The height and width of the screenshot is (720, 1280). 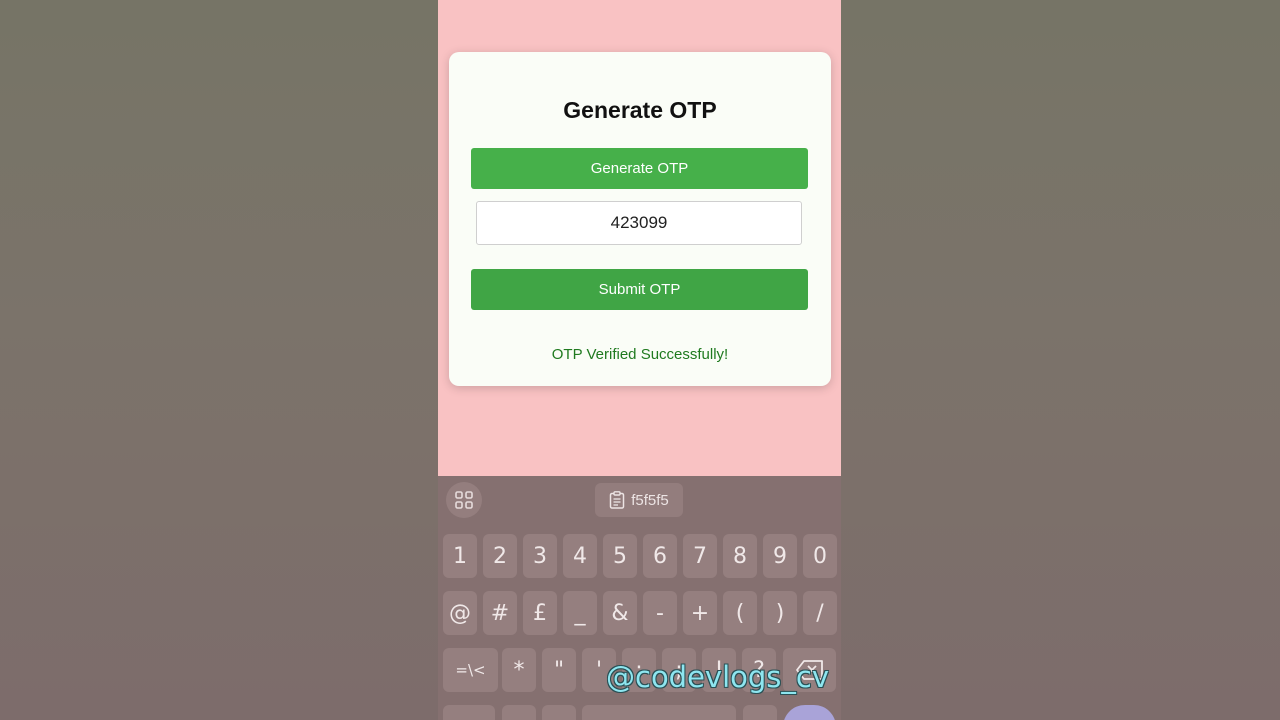 I want to click on key: =\<, so click(x=470, y=670).